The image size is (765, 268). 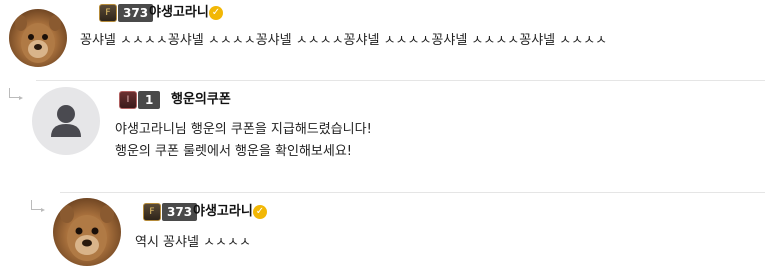 What do you see at coordinates (149, 100) in the screenshot?
I see `level-number: 1` at bounding box center [149, 100].